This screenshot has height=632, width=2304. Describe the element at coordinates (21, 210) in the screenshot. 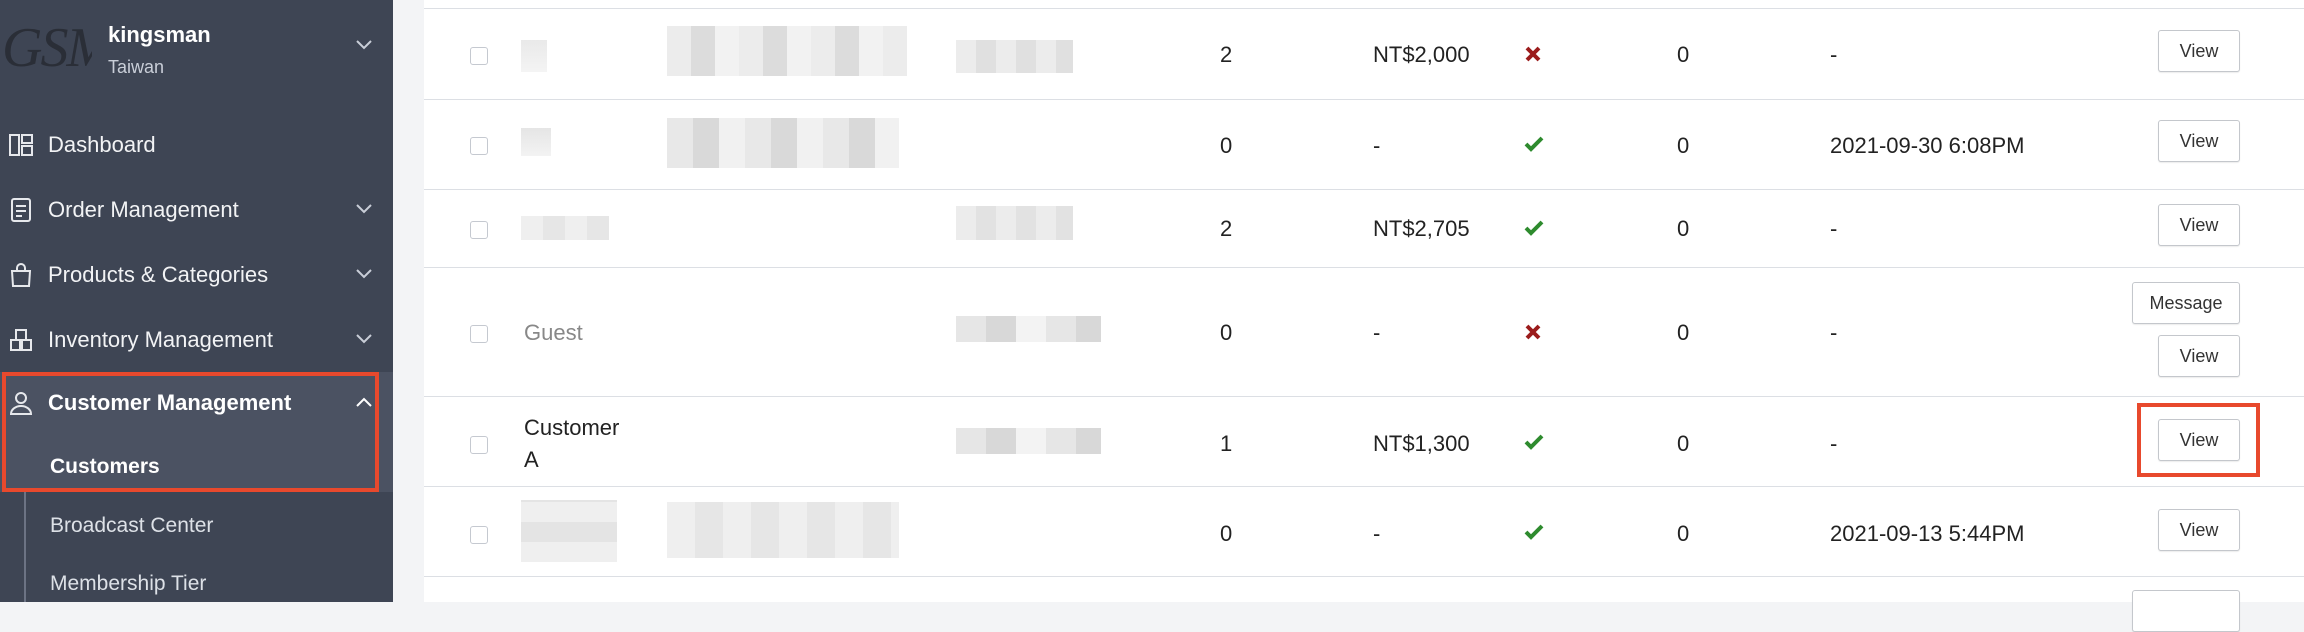

I see `receipt-icon` at that location.